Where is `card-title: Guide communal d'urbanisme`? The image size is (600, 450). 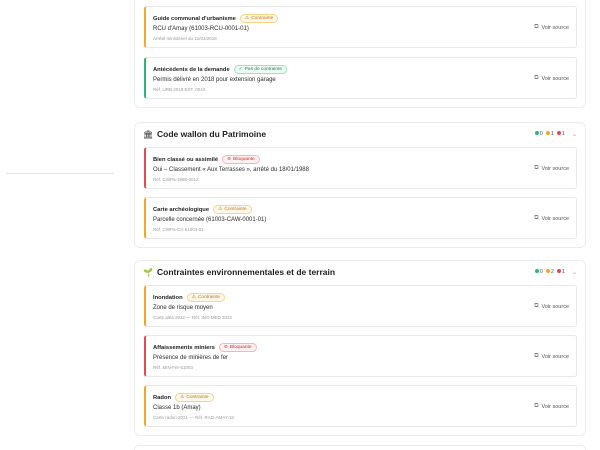 card-title: Guide communal d'urbanisme is located at coordinates (194, 18).